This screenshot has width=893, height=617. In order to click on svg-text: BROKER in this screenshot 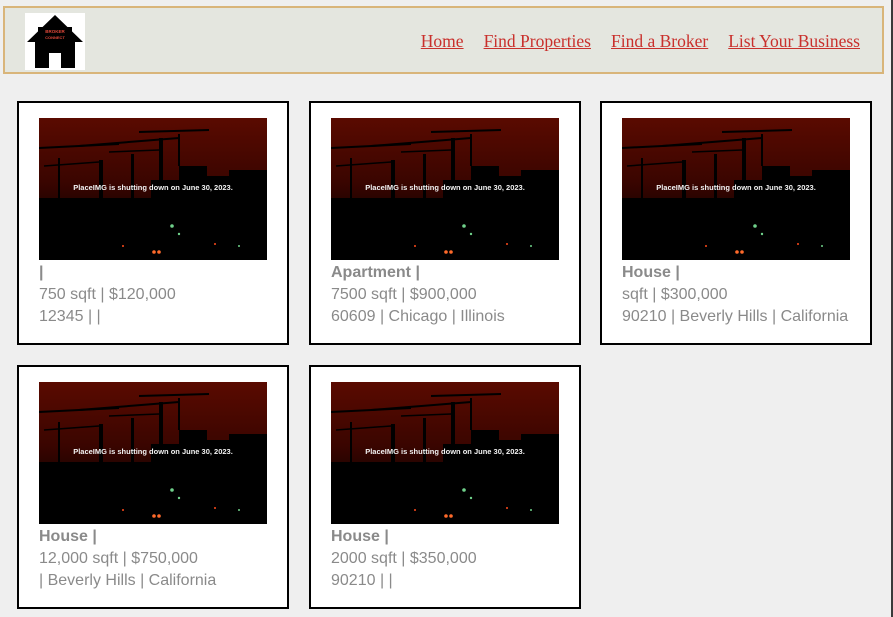, I will do `click(55, 31)`.